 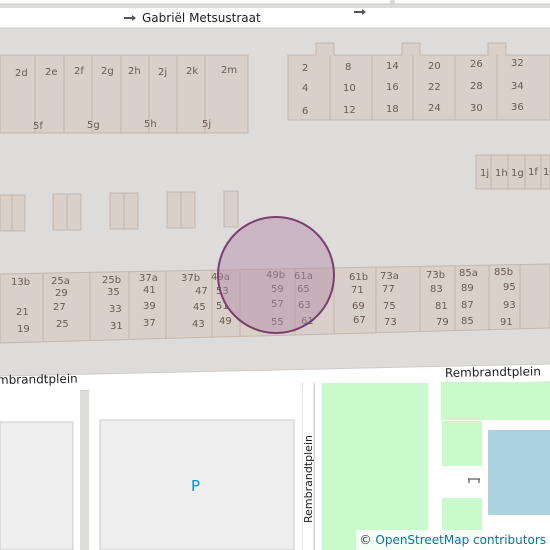 I want to click on svg-text: 73a, so click(x=389, y=276).